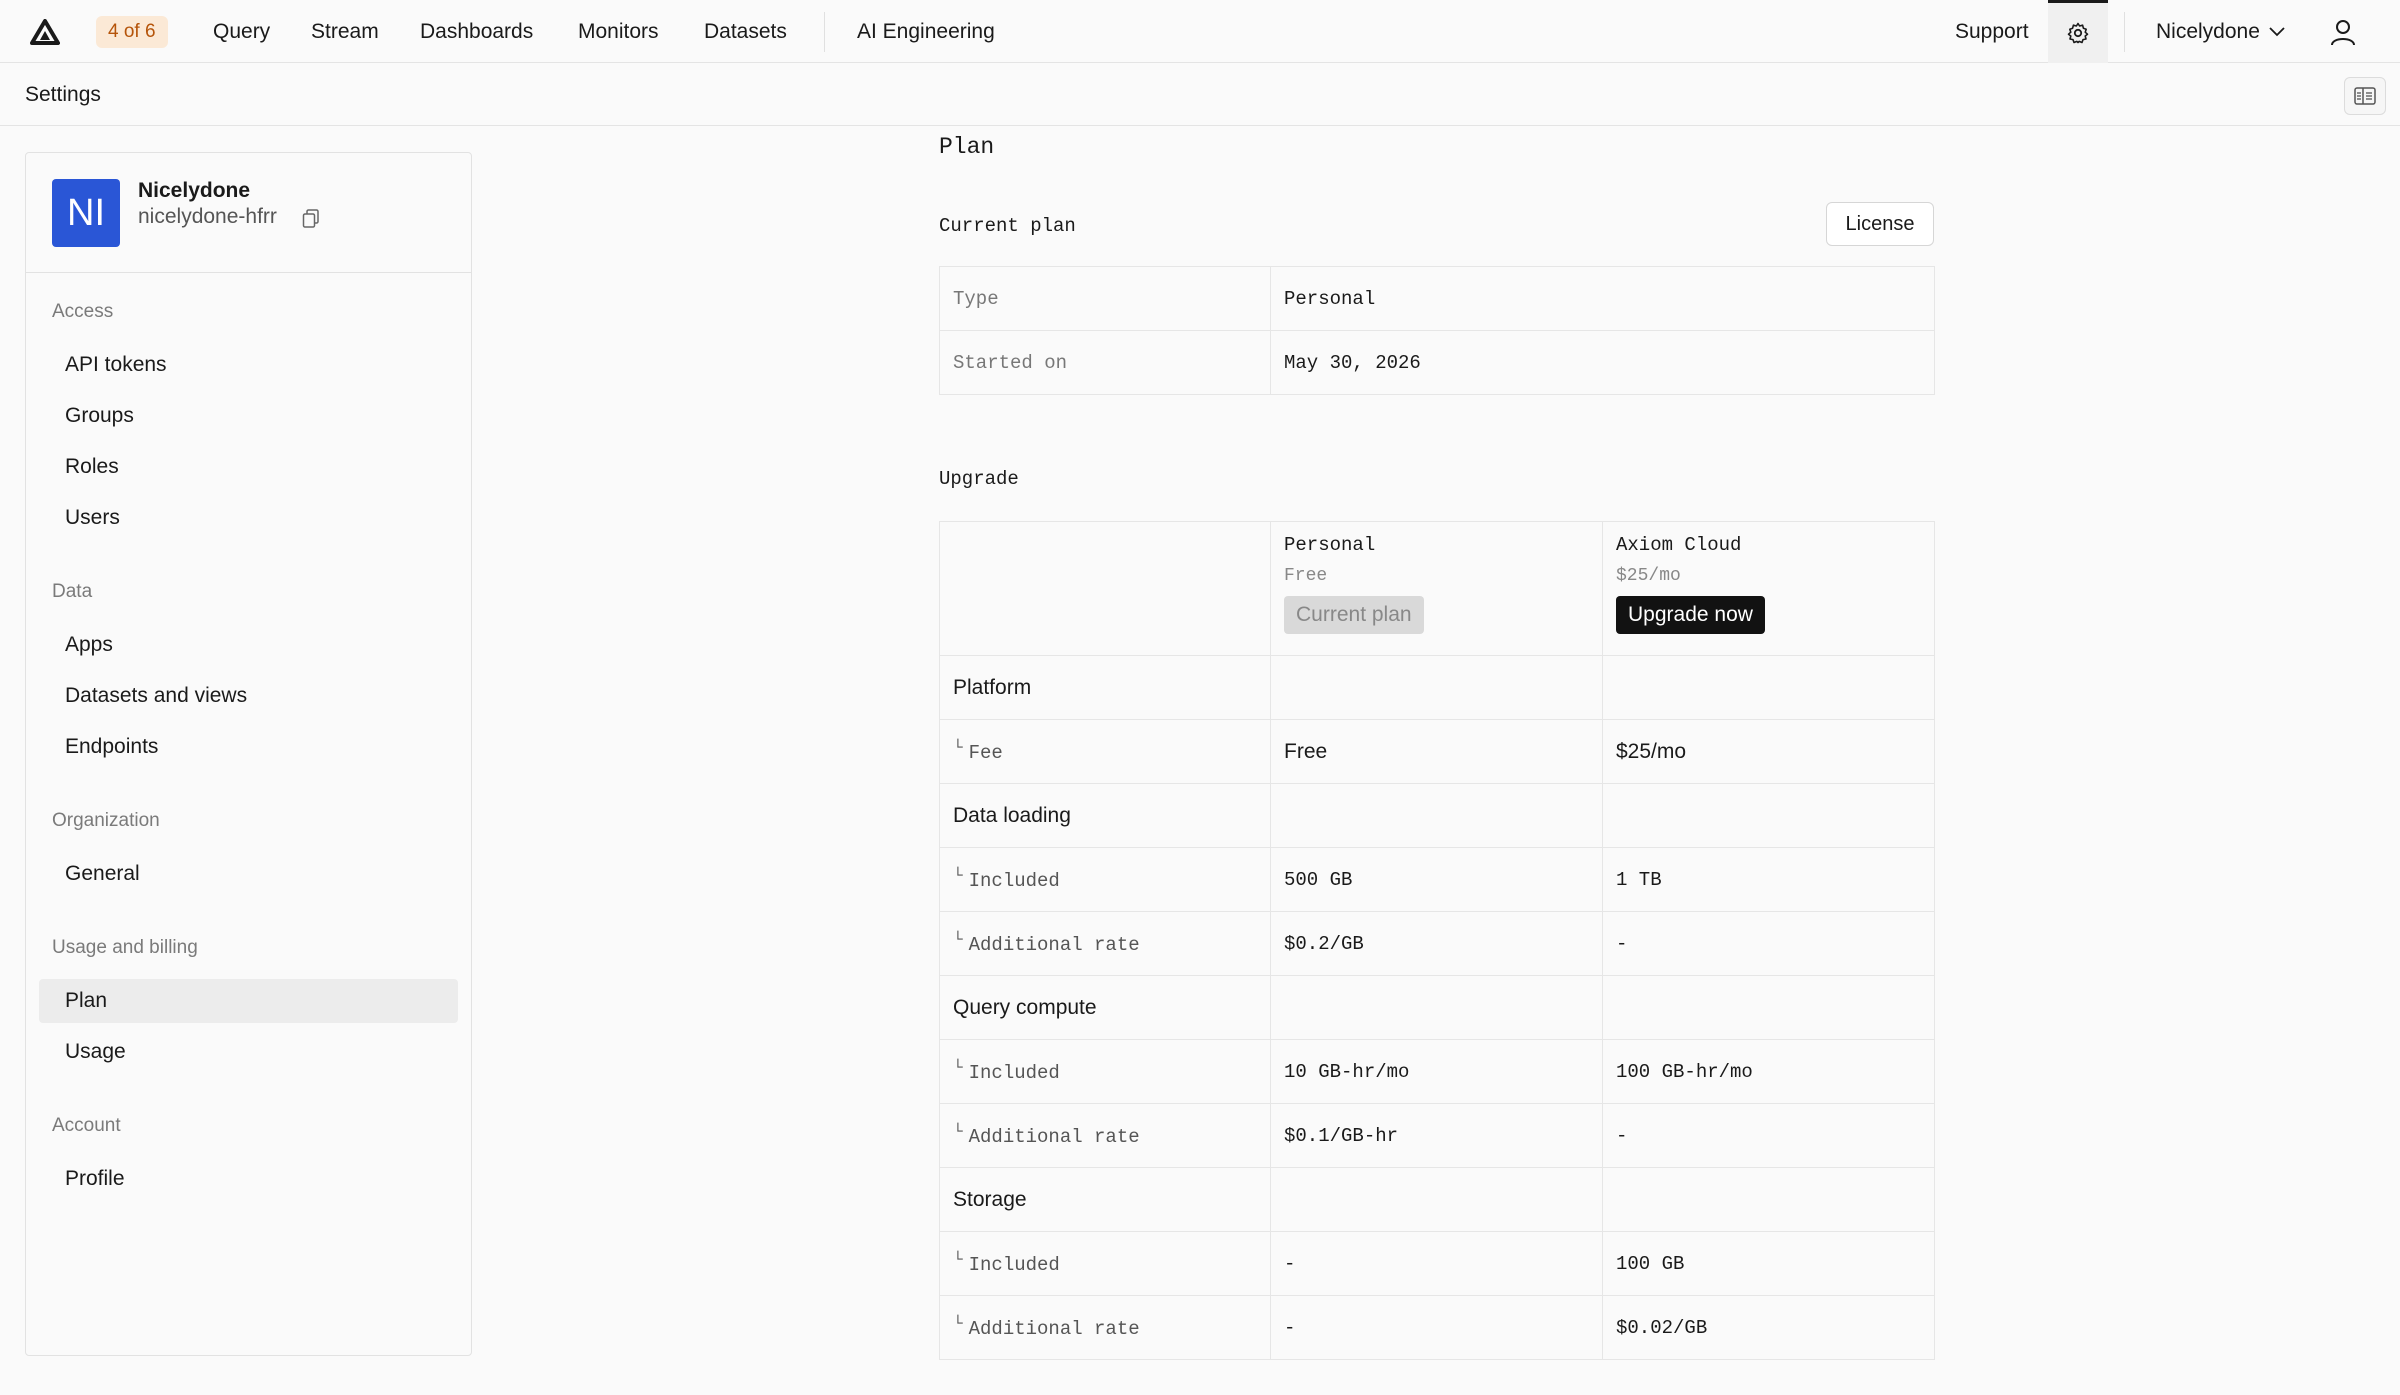 This screenshot has height=1395, width=2400. I want to click on user-menu: Nicelydone, so click(2221, 31).